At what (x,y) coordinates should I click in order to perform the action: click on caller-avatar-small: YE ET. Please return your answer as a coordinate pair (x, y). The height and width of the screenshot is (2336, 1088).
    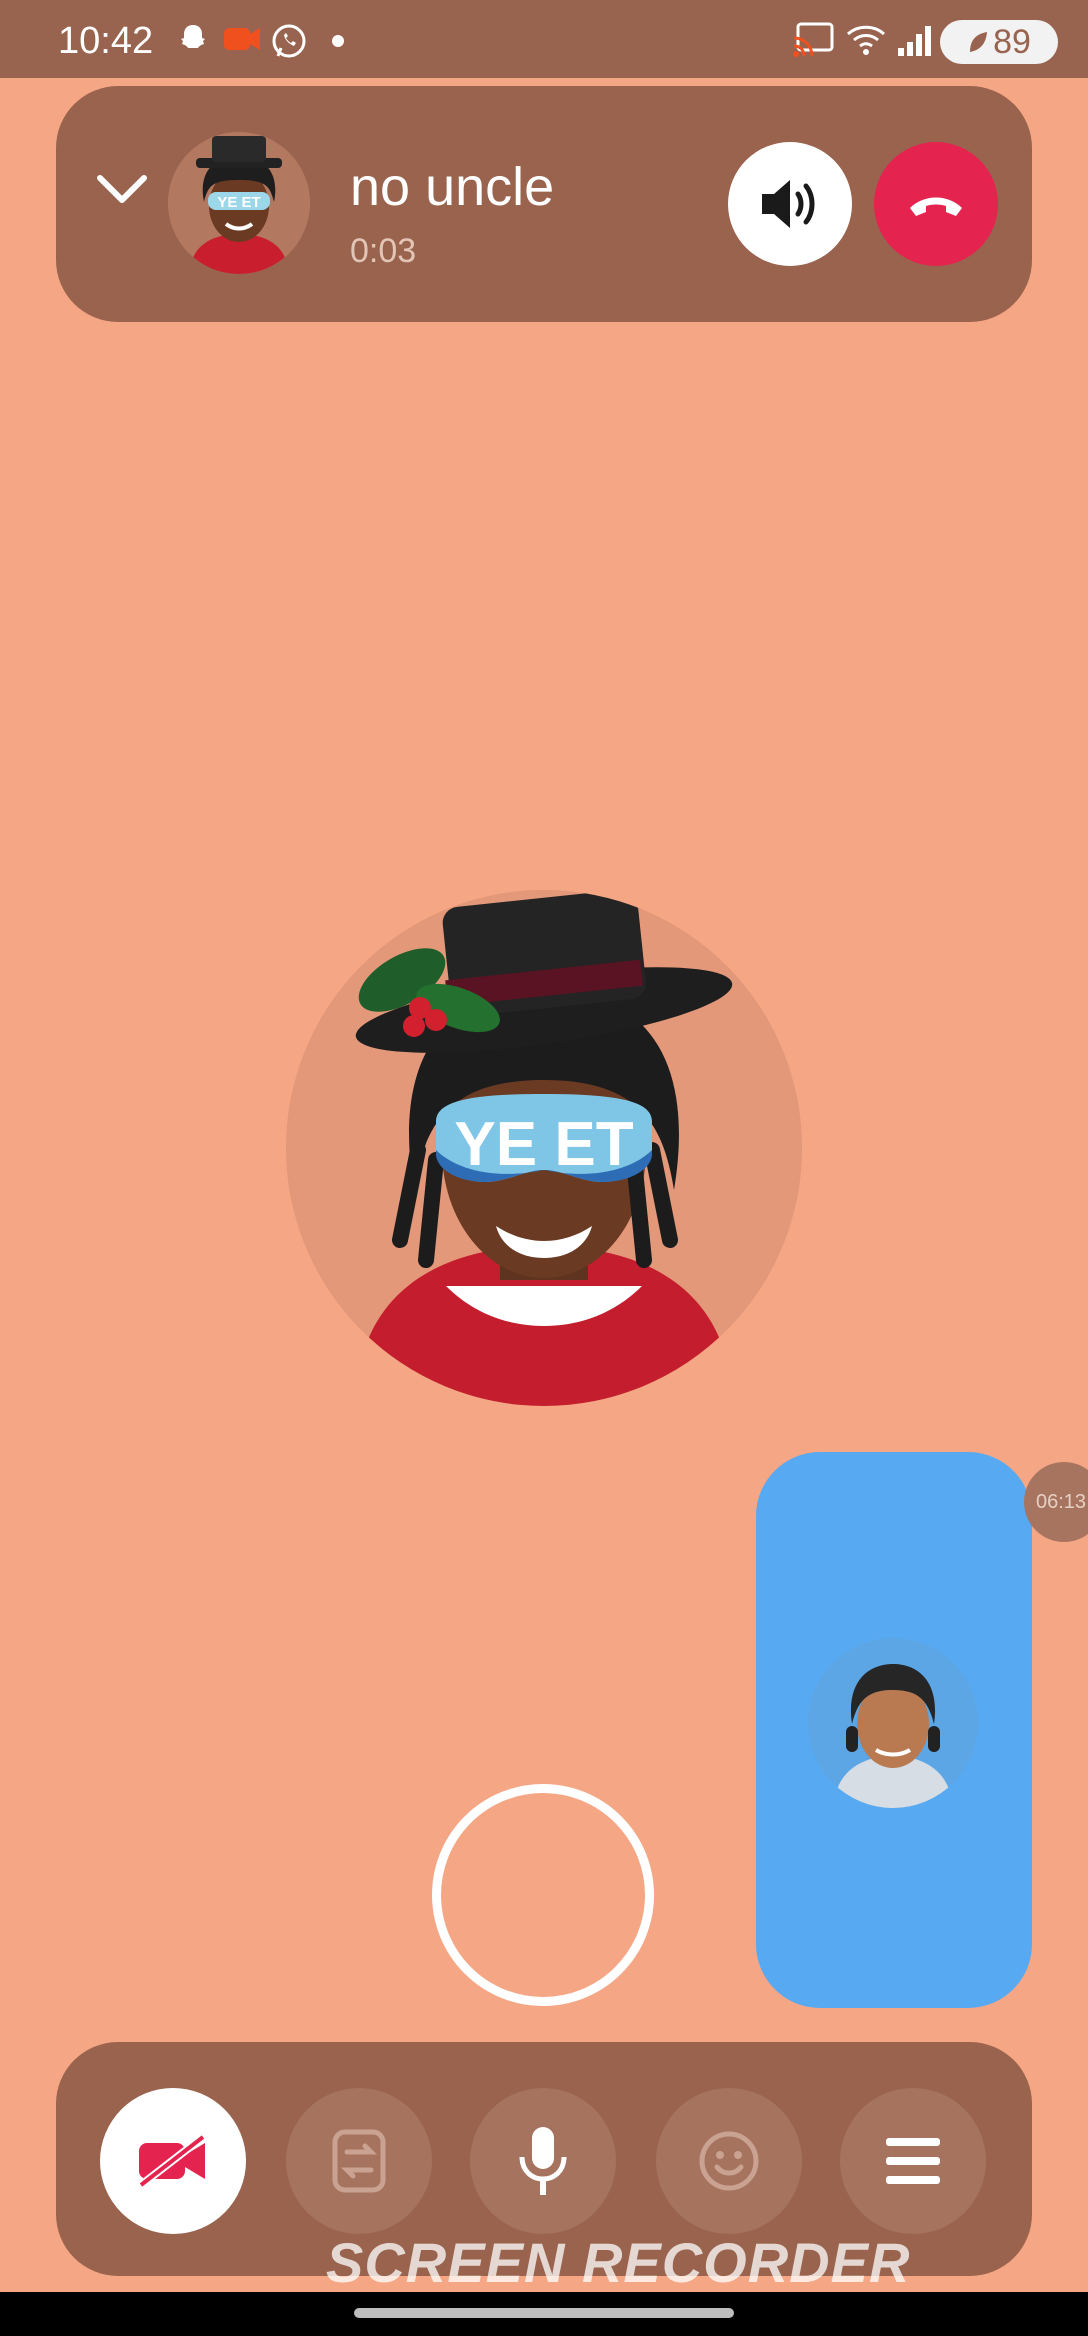
    Looking at the image, I should click on (239, 203).